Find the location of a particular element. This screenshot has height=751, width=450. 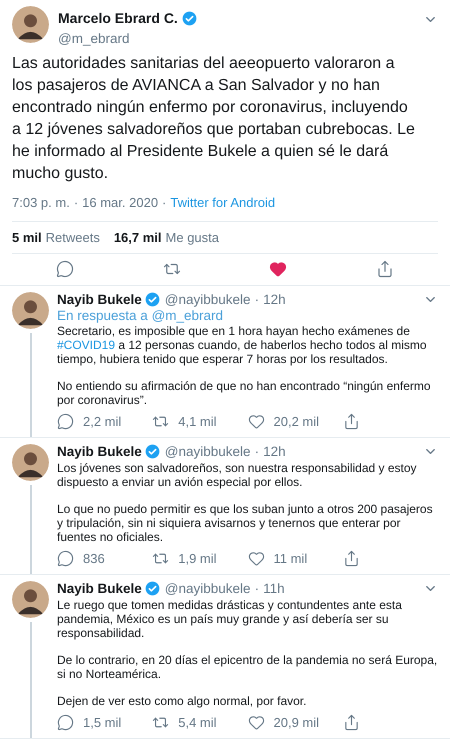

reply-context: En respuesta a @m_ebrard is located at coordinates (140, 315).